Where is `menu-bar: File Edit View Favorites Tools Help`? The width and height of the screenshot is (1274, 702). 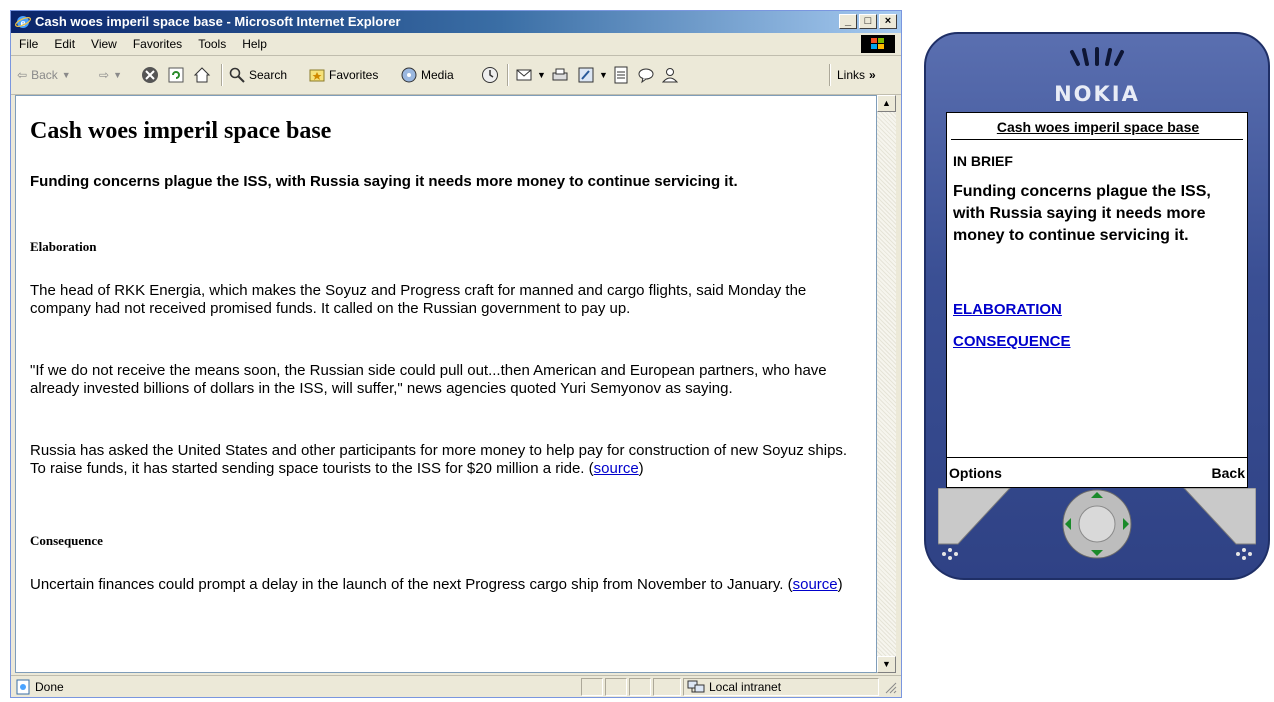 menu-bar: File Edit View Favorites Tools Help is located at coordinates (456, 44).